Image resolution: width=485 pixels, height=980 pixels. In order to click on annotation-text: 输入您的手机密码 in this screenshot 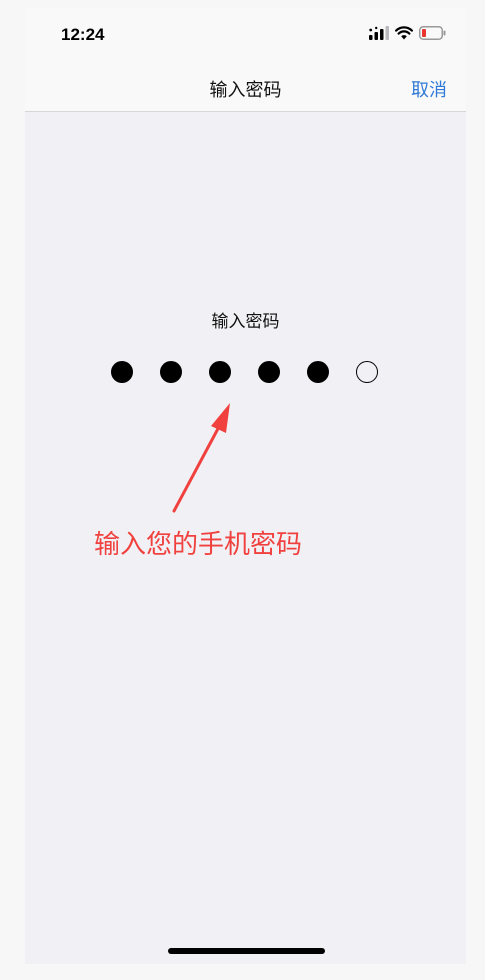, I will do `click(198, 545)`.